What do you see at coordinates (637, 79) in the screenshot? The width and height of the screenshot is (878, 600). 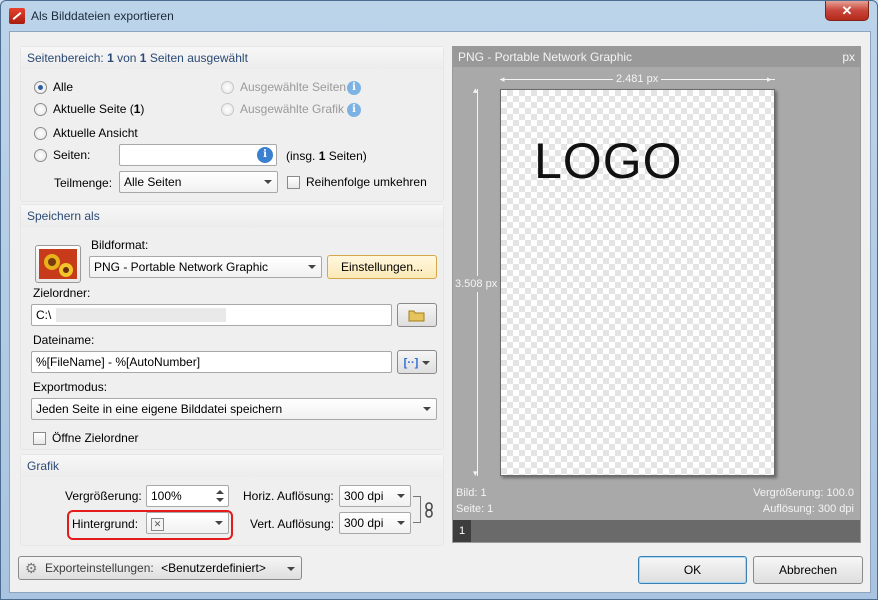 I see `preview-width-label: 2.481 px` at bounding box center [637, 79].